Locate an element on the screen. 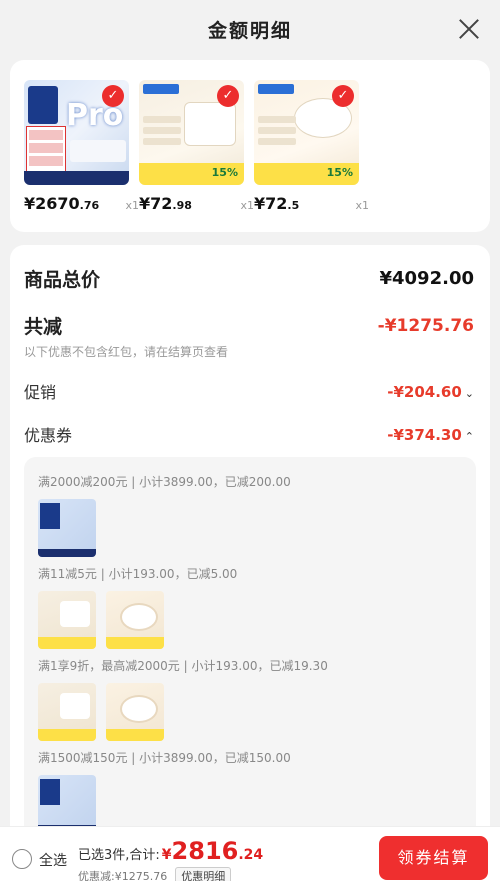 The height and width of the screenshot is (881, 500). product-item: ✓ ¥72.98 x1 is located at coordinates (196, 146).